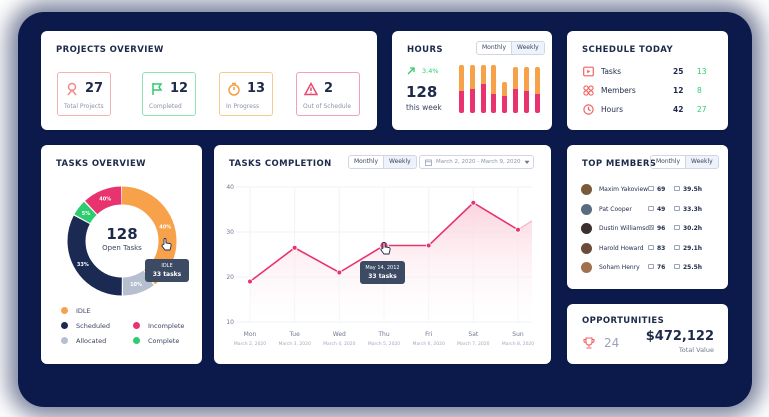  Describe the element at coordinates (473, 334) in the screenshot. I see `x-tick-label: Sat` at that location.